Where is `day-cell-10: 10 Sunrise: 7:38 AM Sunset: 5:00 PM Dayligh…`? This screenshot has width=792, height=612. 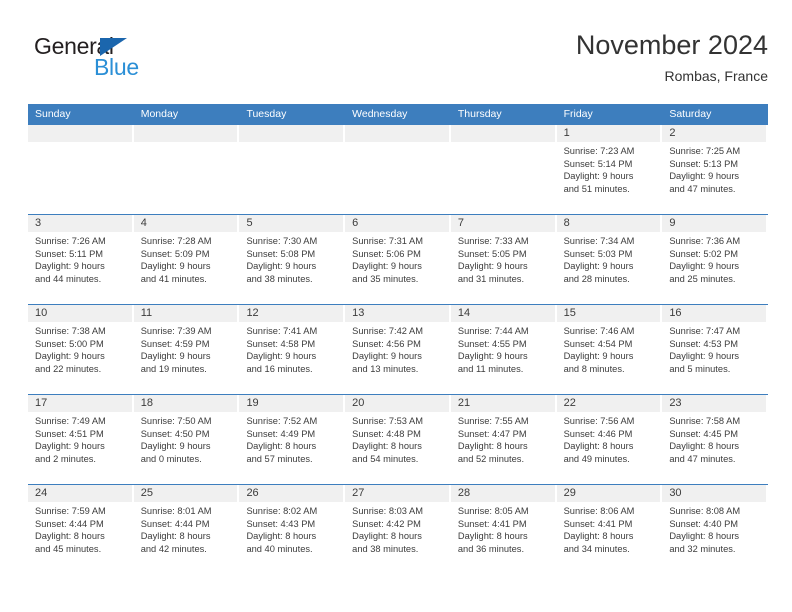
day-cell-10: 10 Sunrise: 7:38 AM Sunset: 5:00 PM Dayligh… is located at coordinates (81, 349).